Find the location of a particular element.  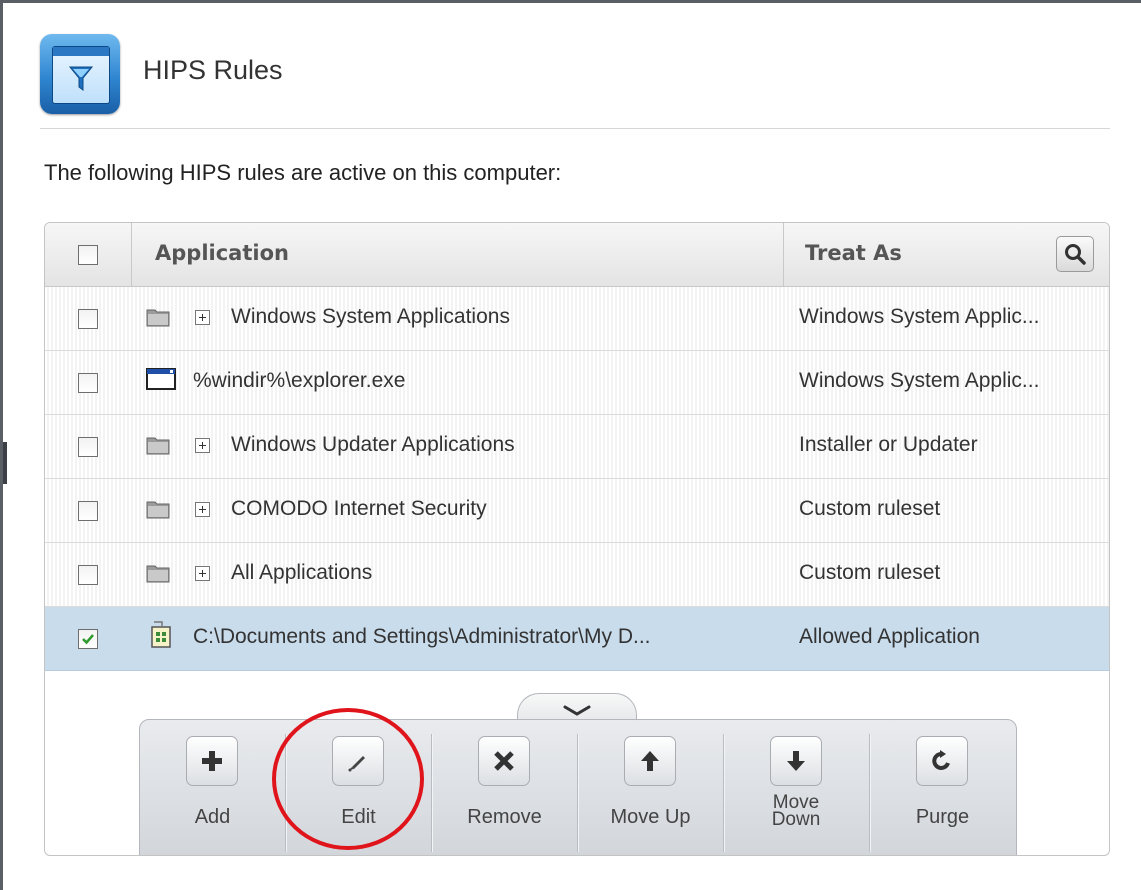

remove-label: Remove is located at coordinates (504, 817).